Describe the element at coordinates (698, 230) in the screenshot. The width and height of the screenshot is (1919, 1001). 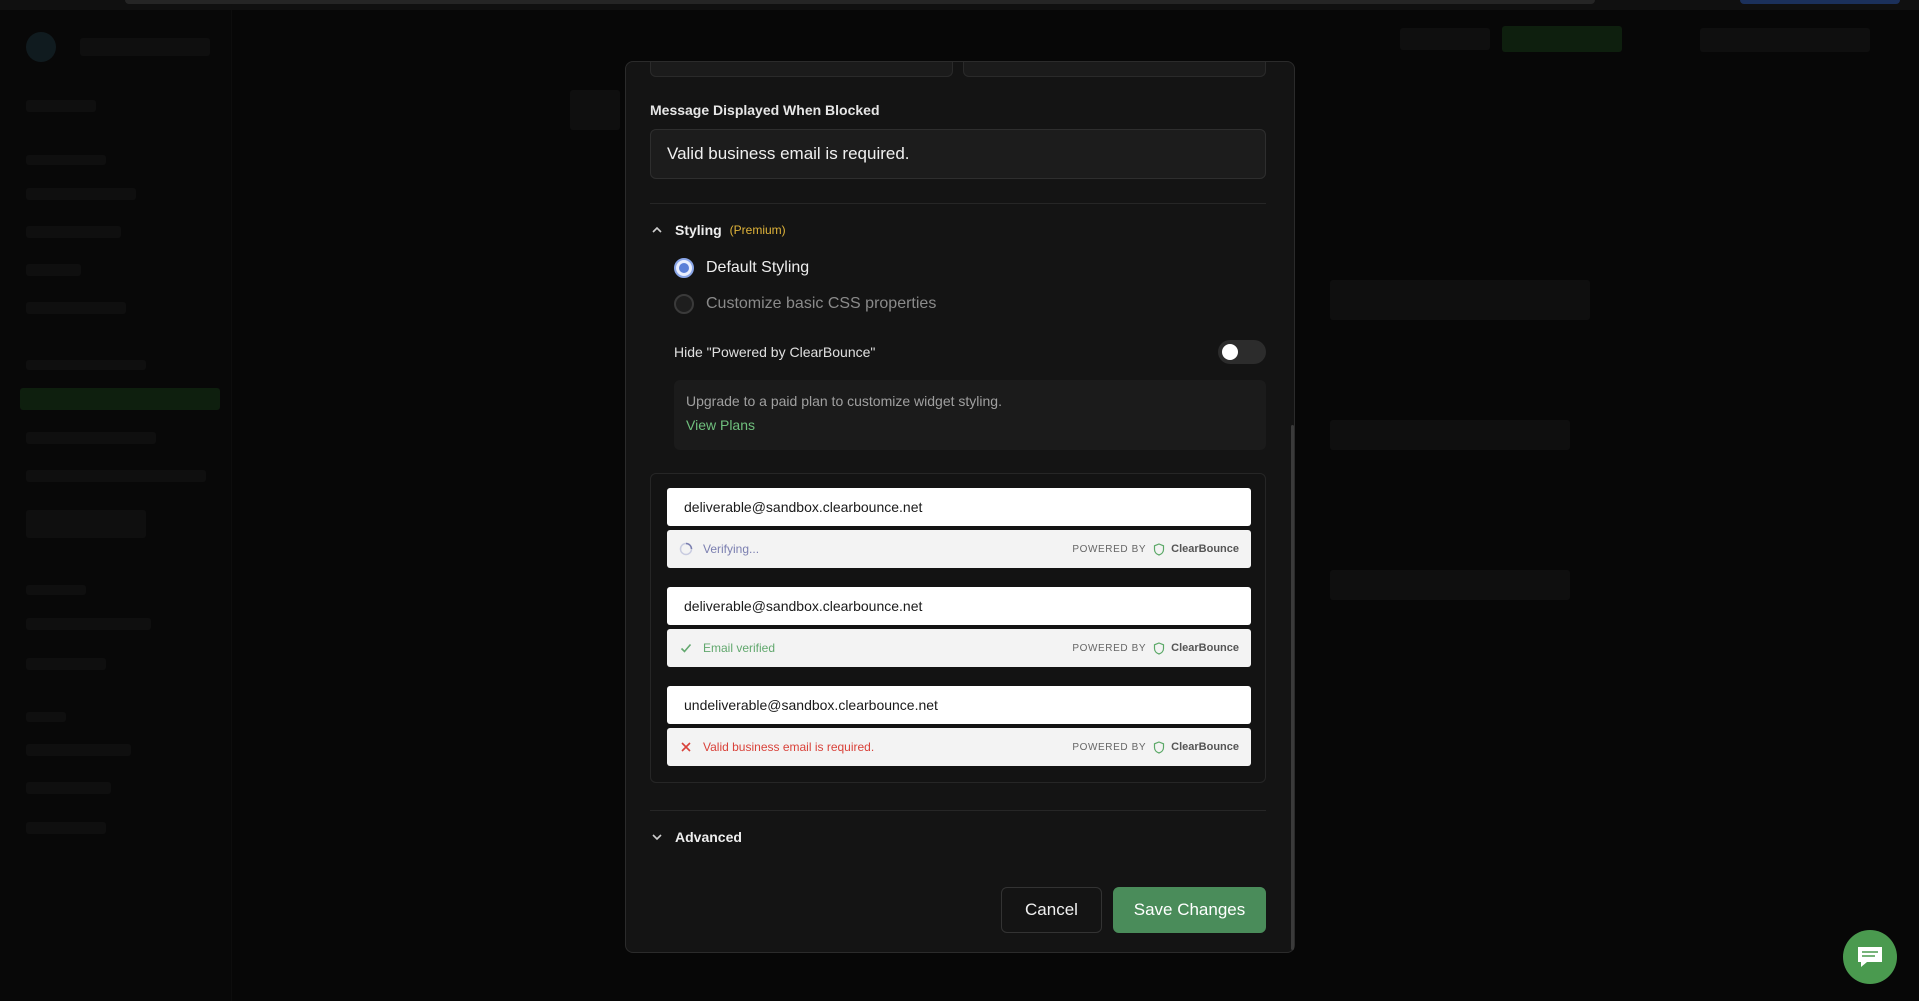
I see `styling-title: Styling` at that location.